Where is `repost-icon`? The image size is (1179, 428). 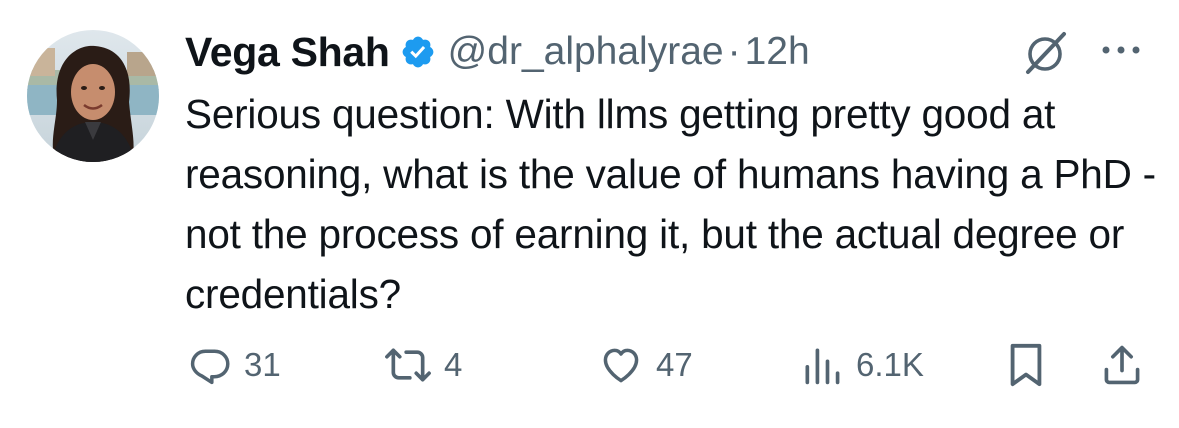 repost-icon is located at coordinates (408, 365).